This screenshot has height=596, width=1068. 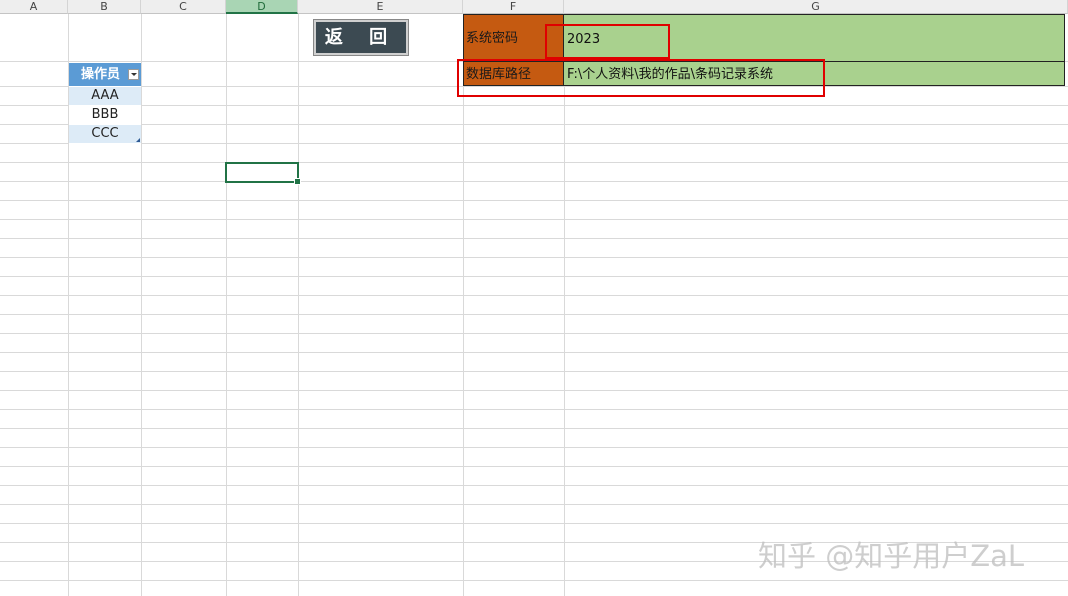 I want to click on return-button: 返 回, so click(x=361, y=37).